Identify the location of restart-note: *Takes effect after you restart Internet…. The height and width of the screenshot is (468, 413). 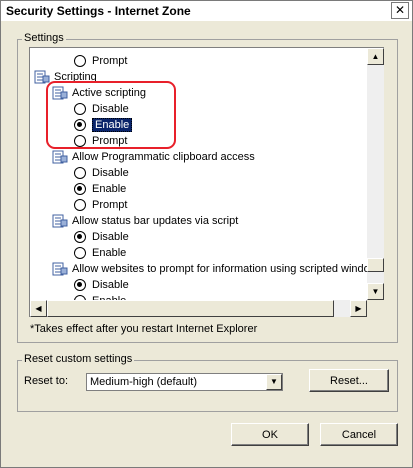
(144, 329).